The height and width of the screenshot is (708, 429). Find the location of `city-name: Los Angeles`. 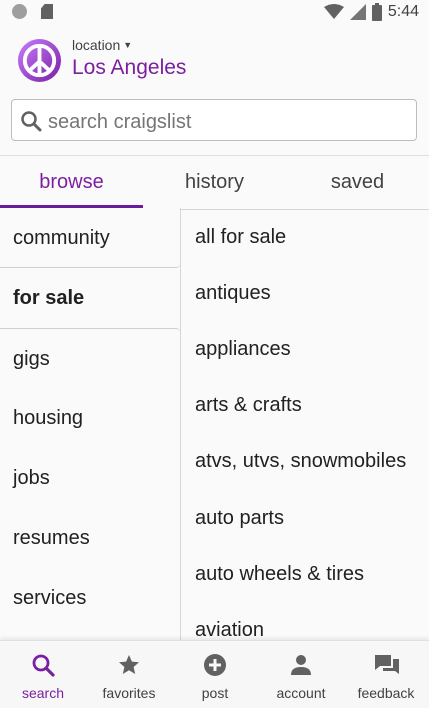

city-name: Los Angeles is located at coordinates (129, 68).